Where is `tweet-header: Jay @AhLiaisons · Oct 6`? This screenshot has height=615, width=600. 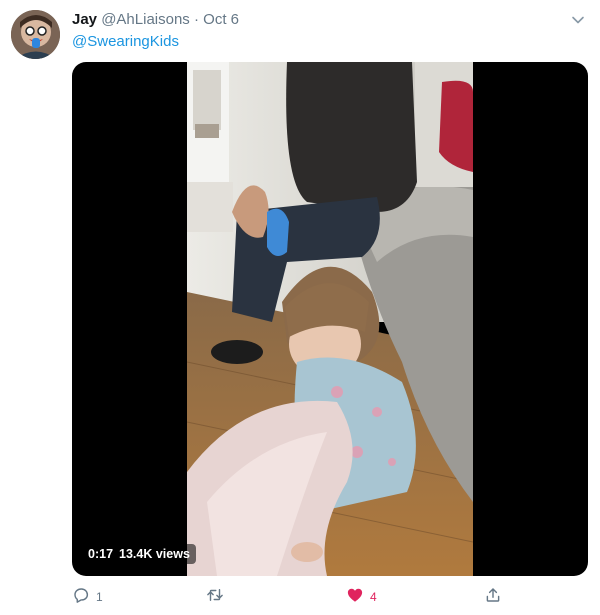
tweet-header: Jay @AhLiaisons · Oct 6 is located at coordinates (155, 20).